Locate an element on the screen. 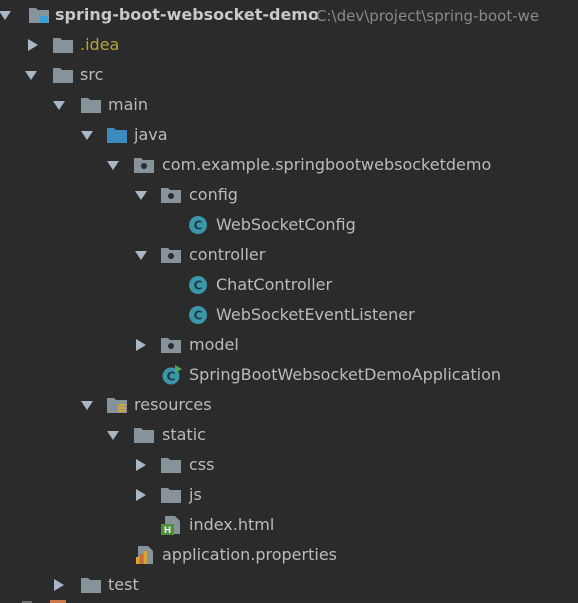 This screenshot has height=603, width=578. tree-row-websocket-event-listener: C WebSocketEventListener is located at coordinates (289, 315).